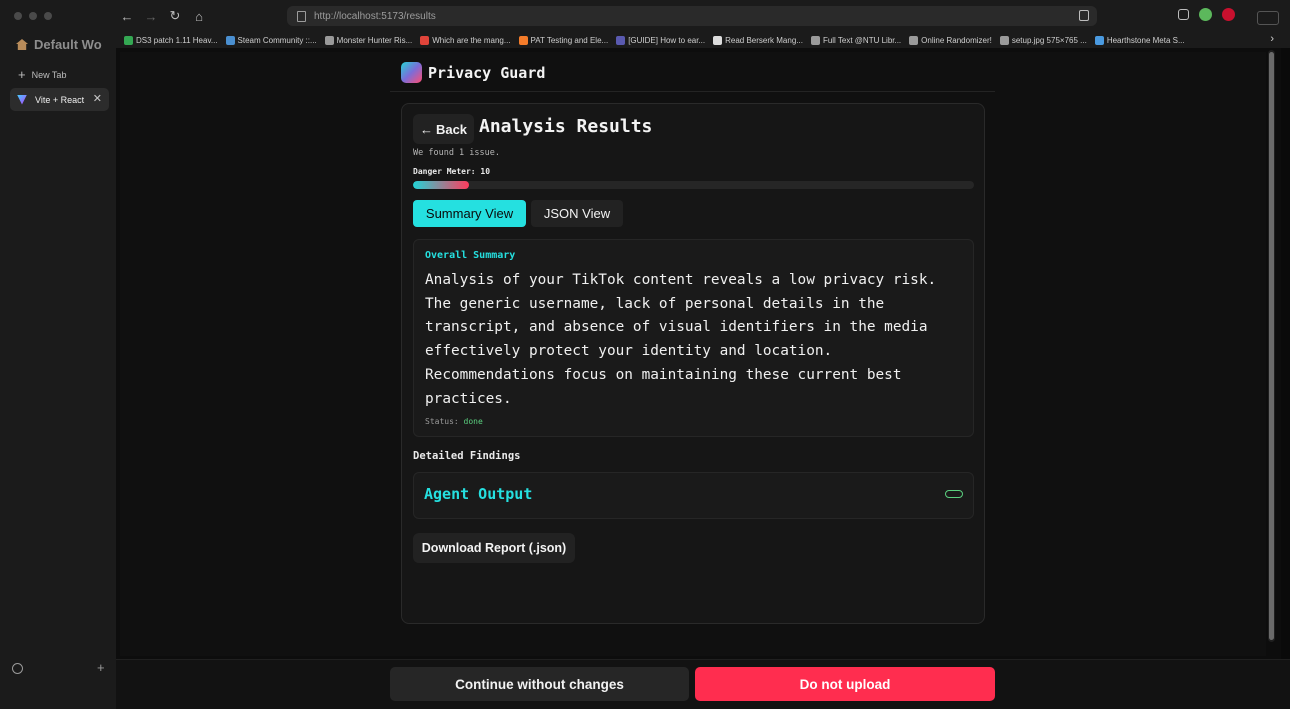  What do you see at coordinates (97, 98) in the screenshot?
I see `close-tab-icon: ✕` at bounding box center [97, 98].